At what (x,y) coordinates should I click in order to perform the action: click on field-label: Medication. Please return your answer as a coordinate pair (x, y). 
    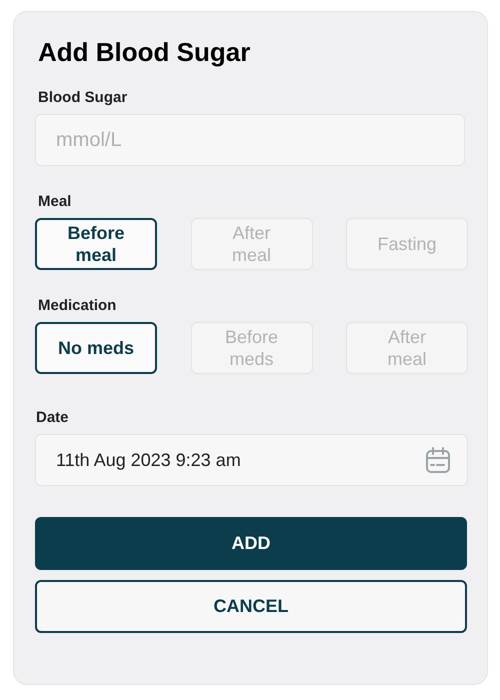
    Looking at the image, I should click on (77, 306).